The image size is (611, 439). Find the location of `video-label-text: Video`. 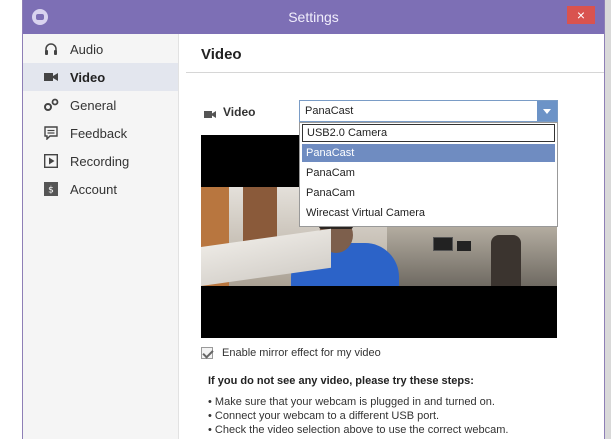

video-label-text: Video is located at coordinates (239, 112).